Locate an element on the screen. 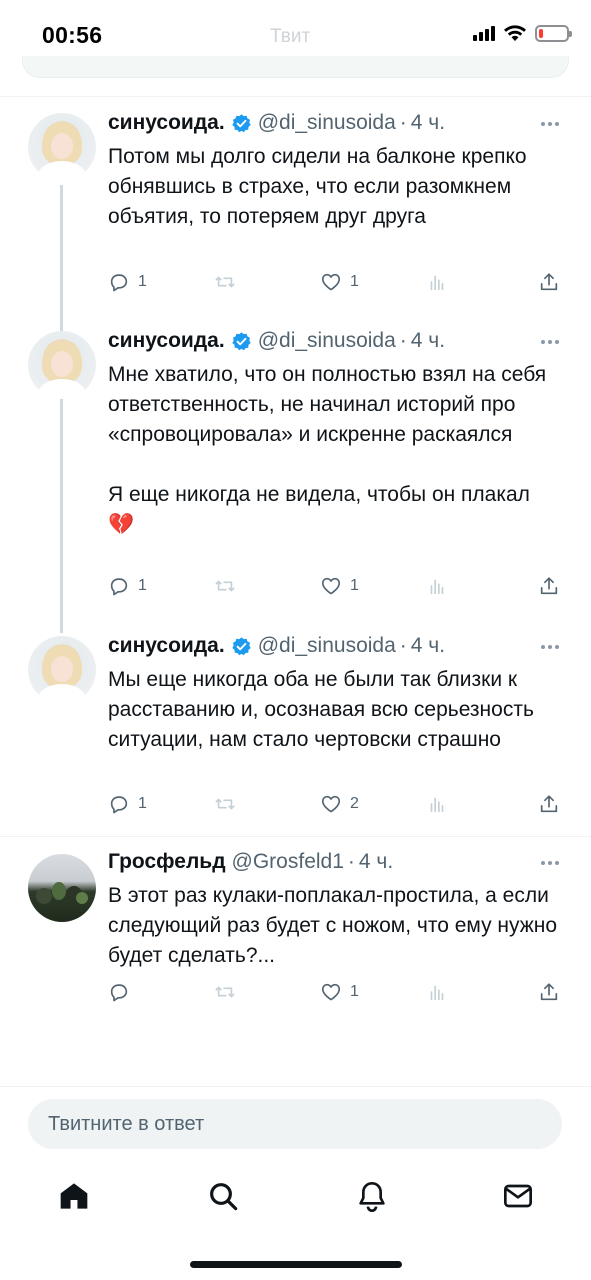 The width and height of the screenshot is (591, 1280). bottom-navigation is located at coordinates (295, 1200).